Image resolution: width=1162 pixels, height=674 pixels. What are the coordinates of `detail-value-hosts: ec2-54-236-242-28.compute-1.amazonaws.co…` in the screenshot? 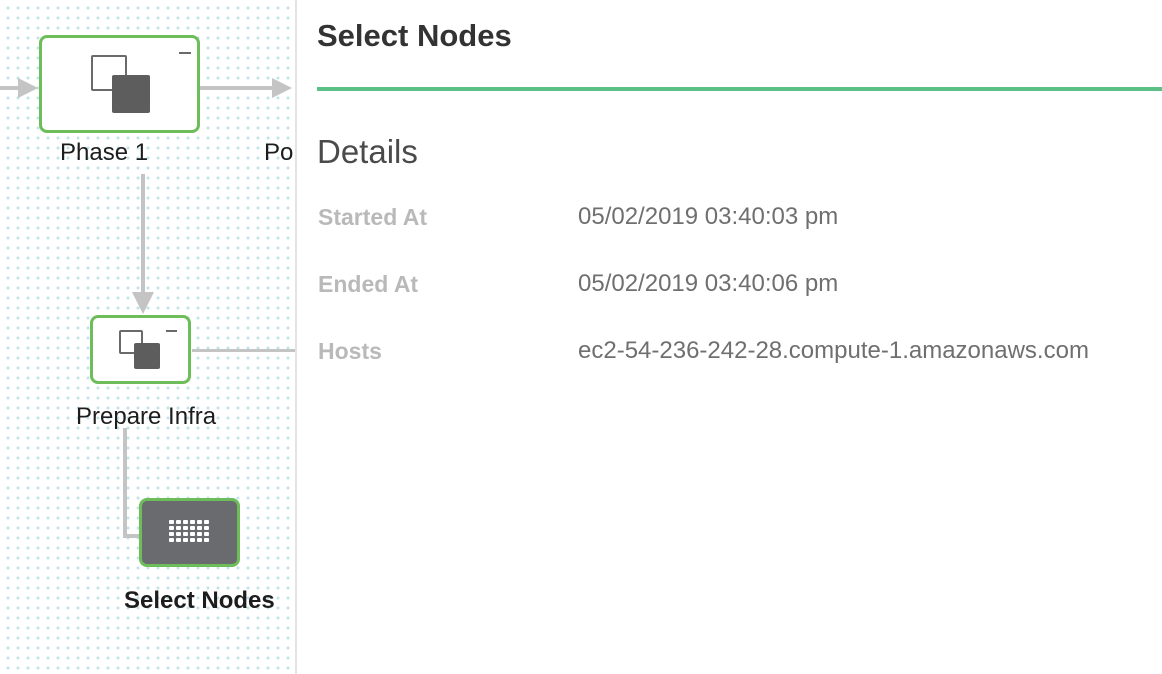 It's located at (833, 350).